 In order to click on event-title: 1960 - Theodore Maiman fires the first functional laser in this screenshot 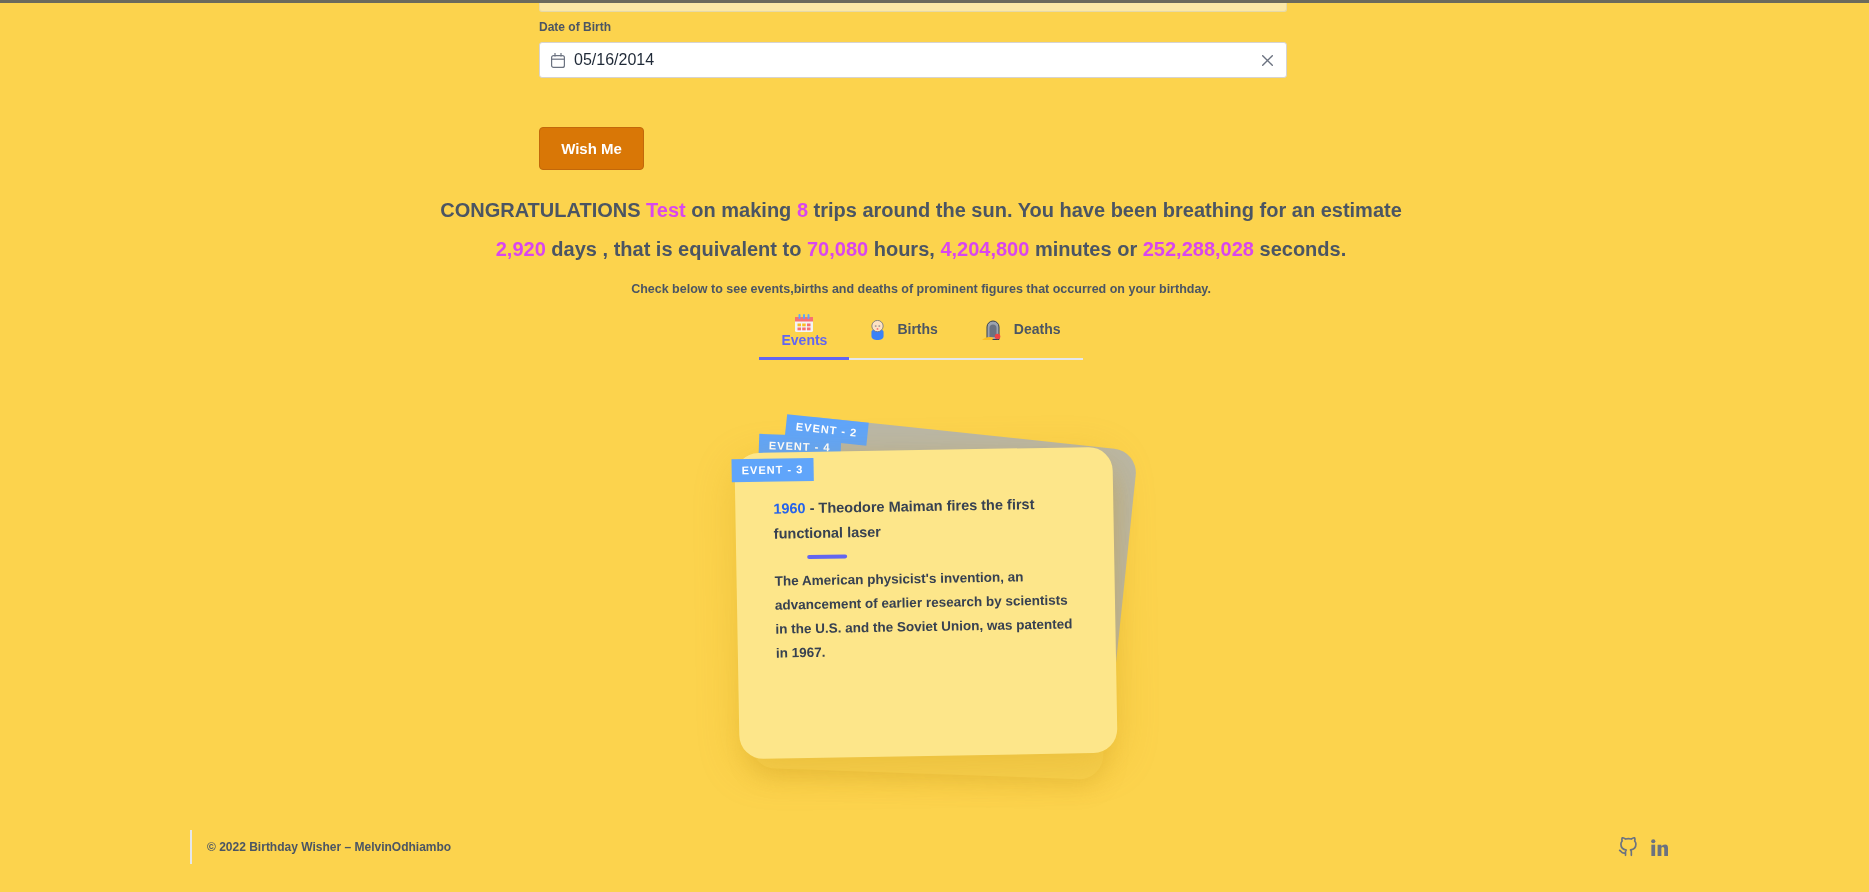, I will do `click(904, 519)`.